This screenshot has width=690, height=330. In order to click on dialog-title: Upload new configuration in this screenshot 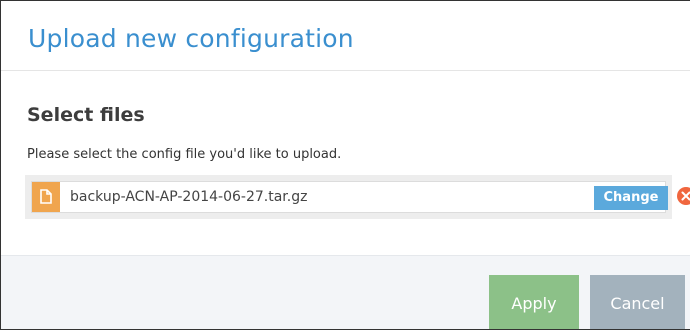, I will do `click(191, 38)`.